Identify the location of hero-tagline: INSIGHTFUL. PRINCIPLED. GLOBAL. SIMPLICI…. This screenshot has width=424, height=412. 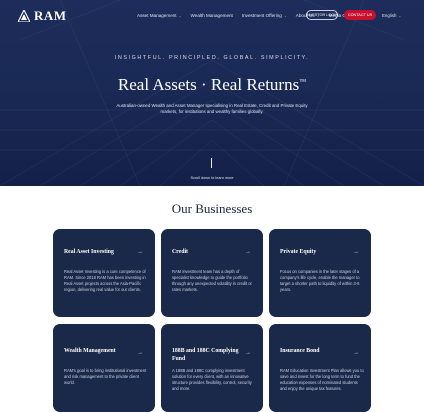
(212, 58).